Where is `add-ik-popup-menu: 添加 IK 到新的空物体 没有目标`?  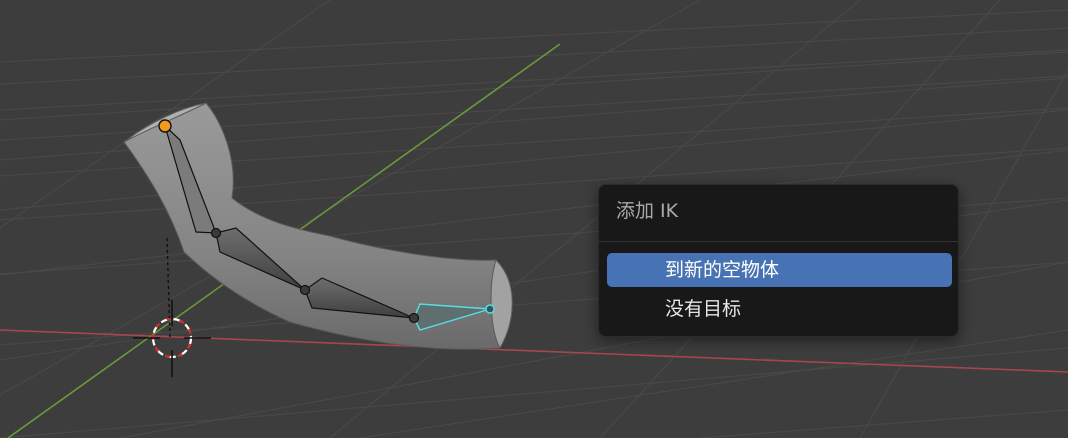 add-ik-popup-menu: 添加 IK 到新的空物体 没有目标 is located at coordinates (778, 260).